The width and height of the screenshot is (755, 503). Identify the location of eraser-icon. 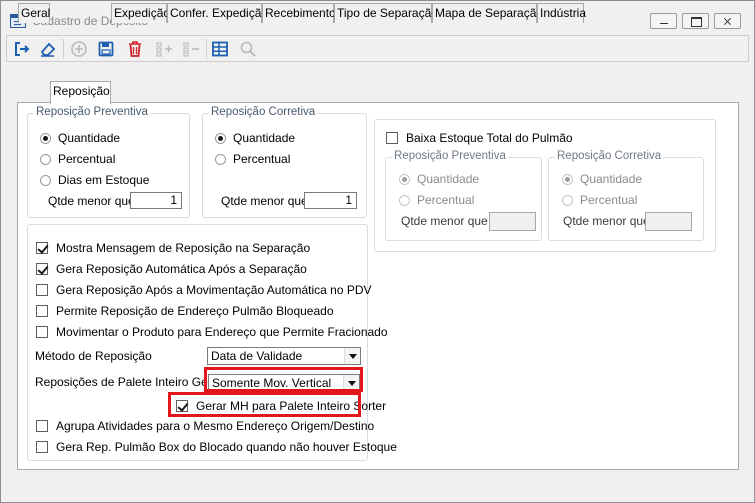
(48, 49).